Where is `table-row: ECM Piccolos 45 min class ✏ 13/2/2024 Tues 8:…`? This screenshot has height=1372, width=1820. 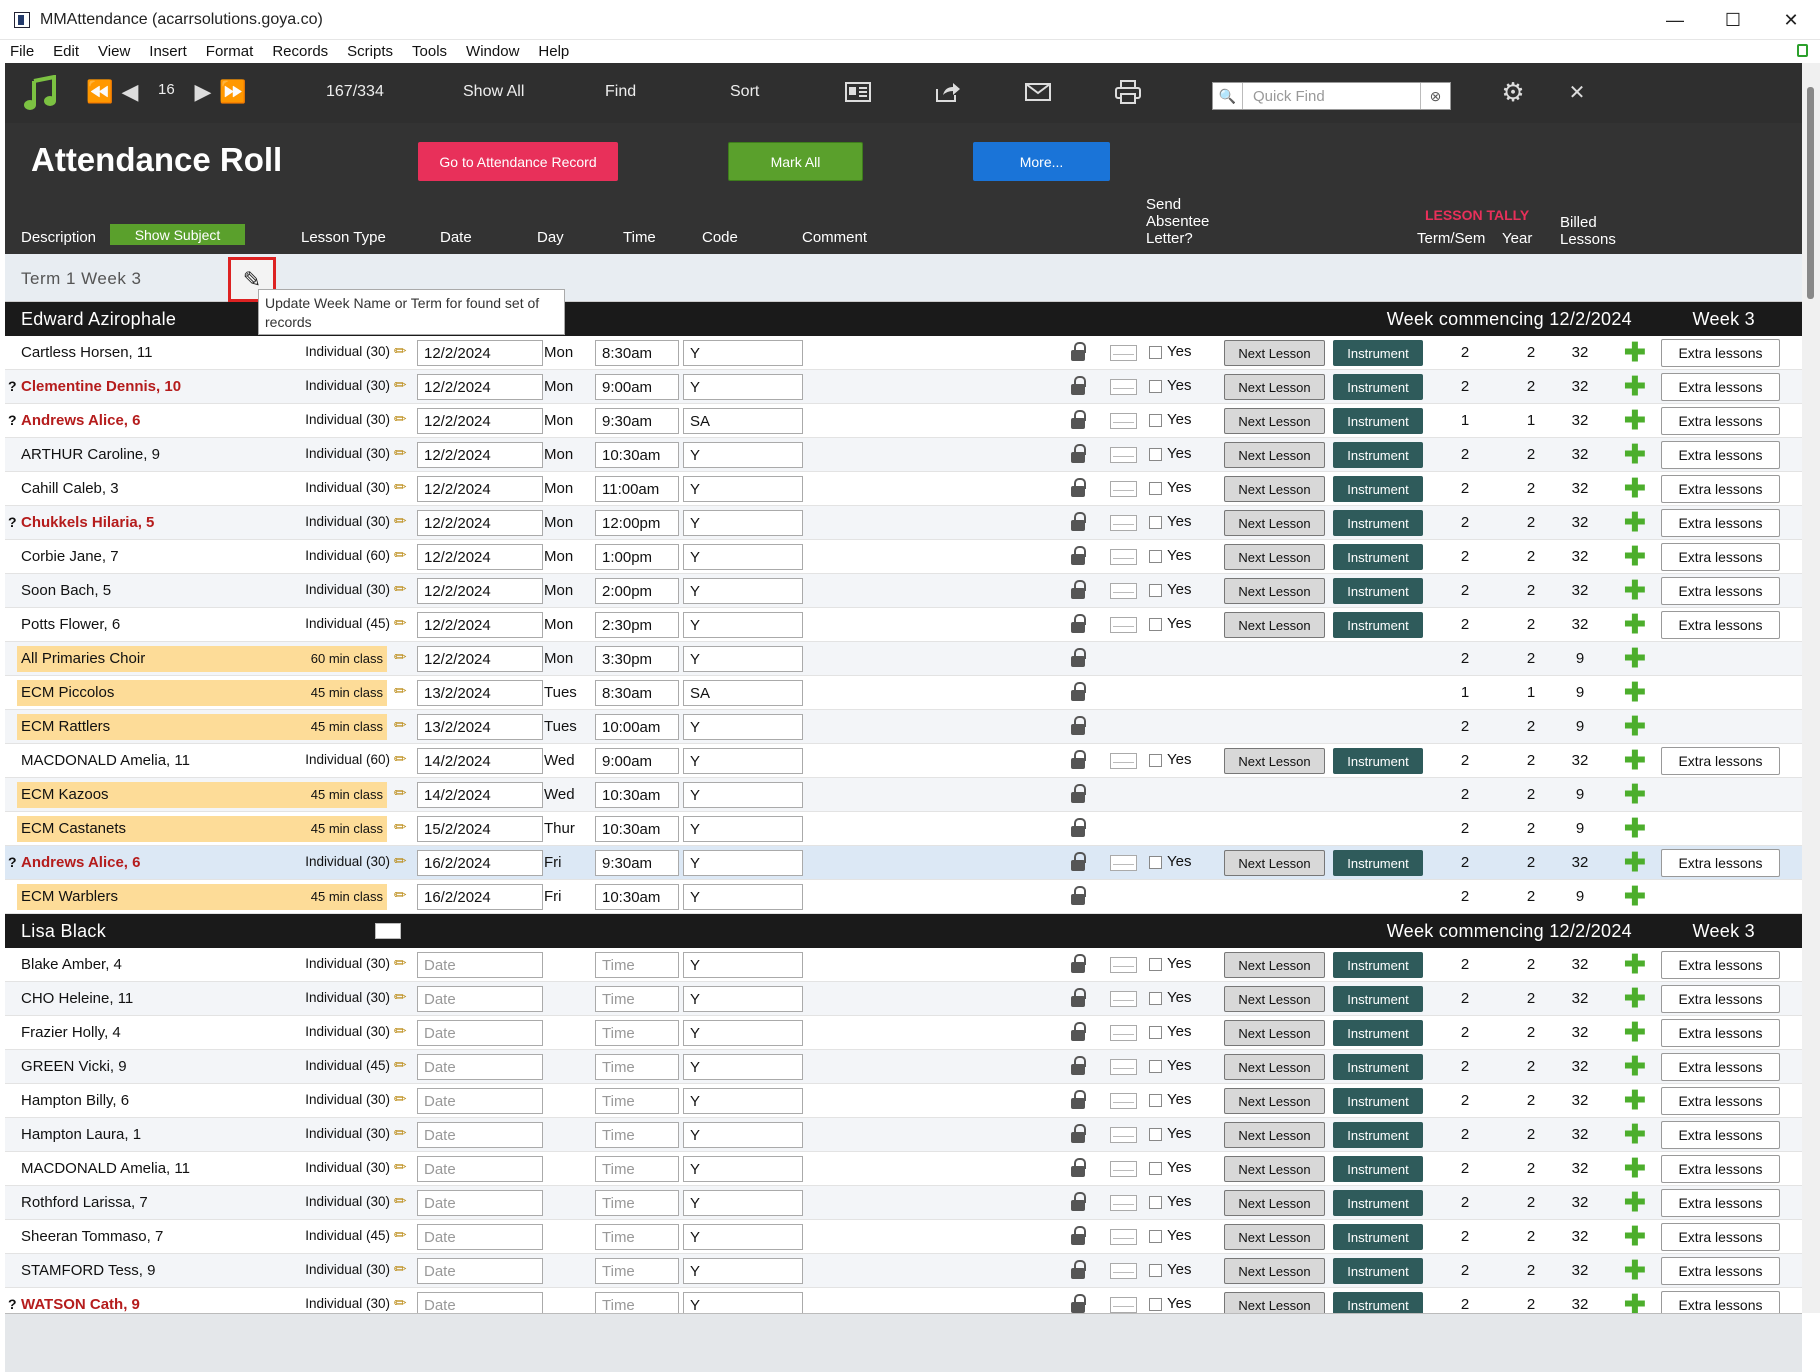
table-row: ECM Piccolos 45 min class ✏ 13/2/2024 Tues 8:… is located at coordinates (903, 693).